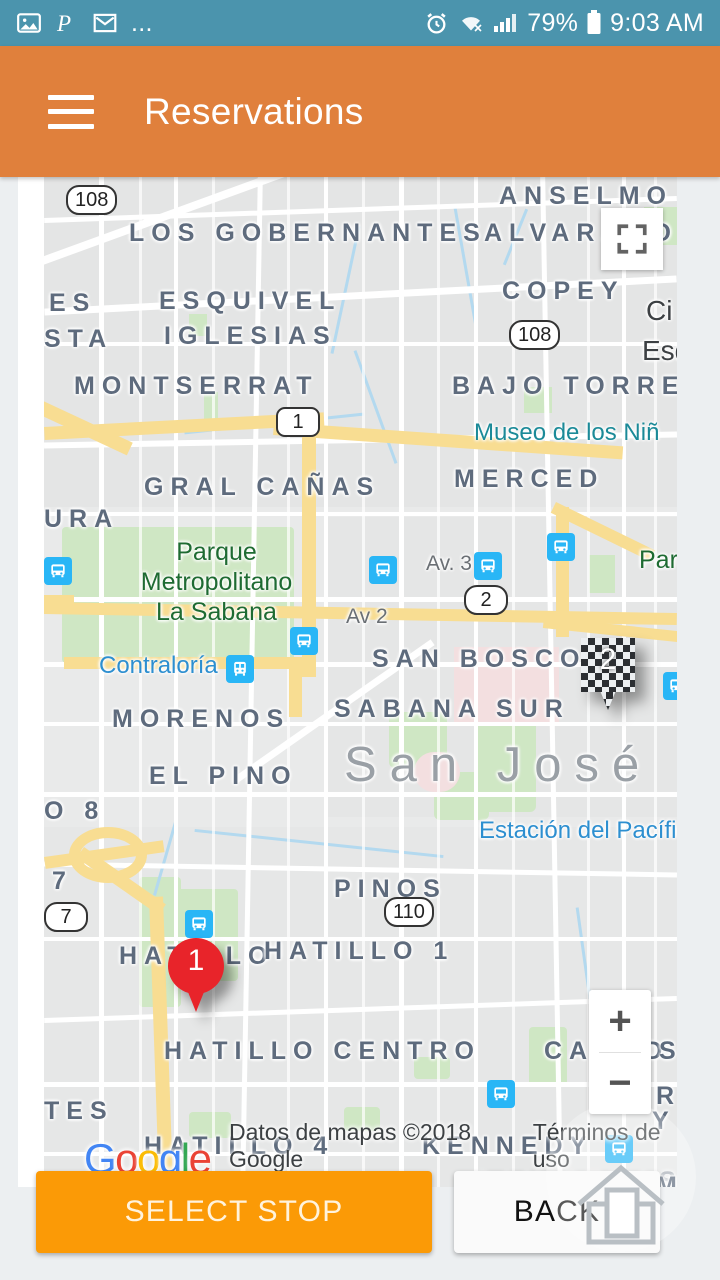  I want to click on bottom-button-bar: SELECT STOP BACK, so click(360, 1212).